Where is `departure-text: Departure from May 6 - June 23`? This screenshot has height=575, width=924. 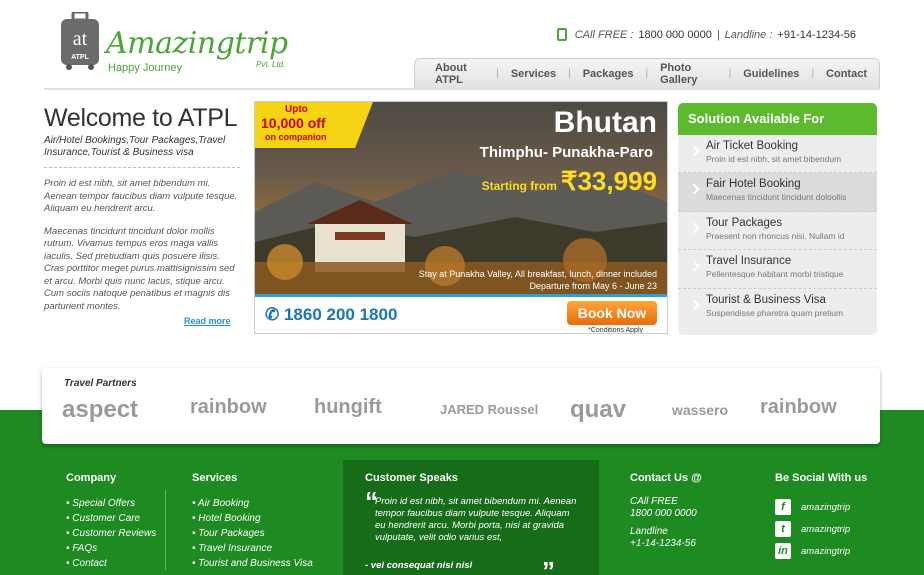 departure-text: Departure from May 6 - June 23 is located at coordinates (593, 286).